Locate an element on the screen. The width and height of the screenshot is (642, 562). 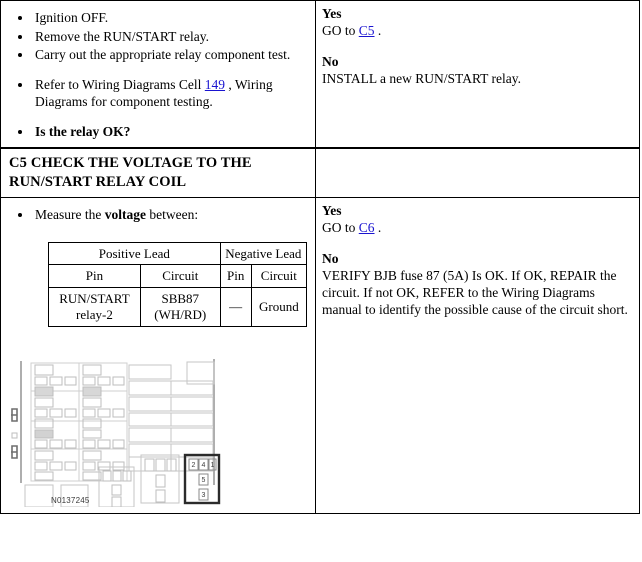
list-item-measure: Measure the voltage between: is located at coordinates (170, 215).